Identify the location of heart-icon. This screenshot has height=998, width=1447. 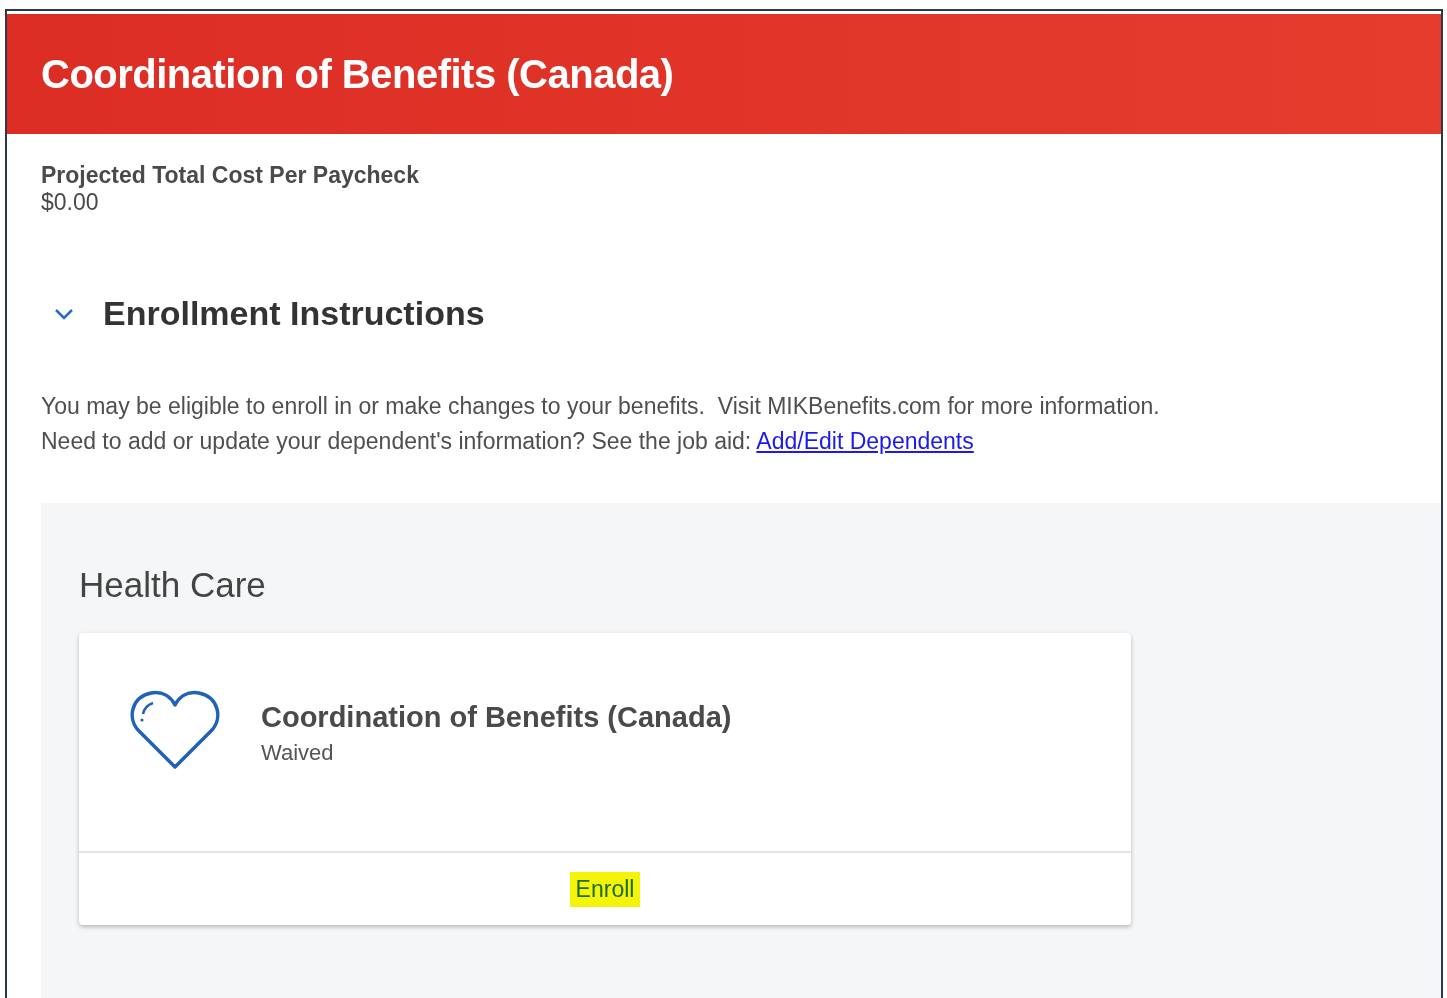
(175, 730).